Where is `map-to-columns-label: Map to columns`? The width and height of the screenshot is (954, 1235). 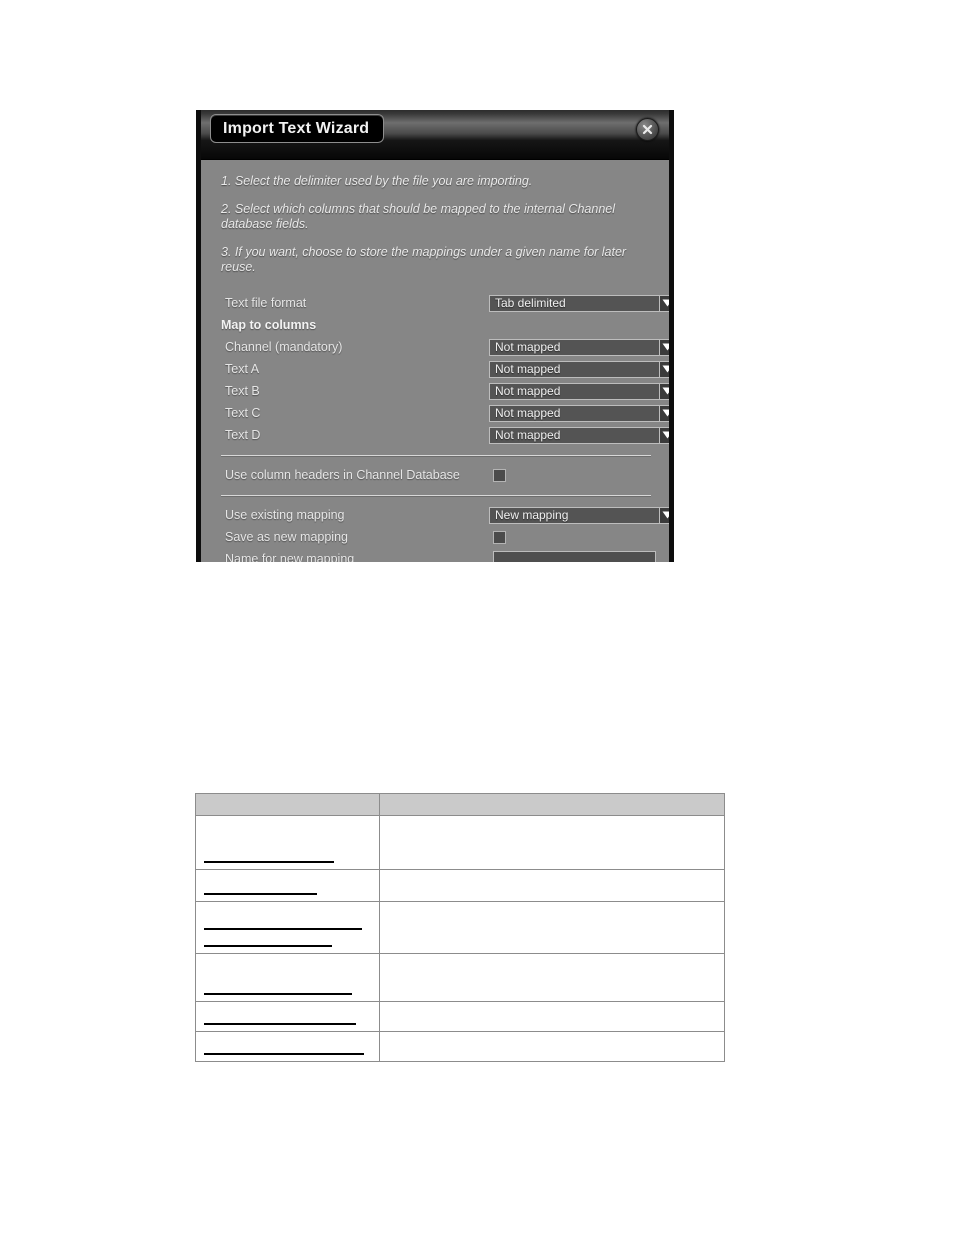 map-to-columns-label: Map to columns is located at coordinates (269, 325).